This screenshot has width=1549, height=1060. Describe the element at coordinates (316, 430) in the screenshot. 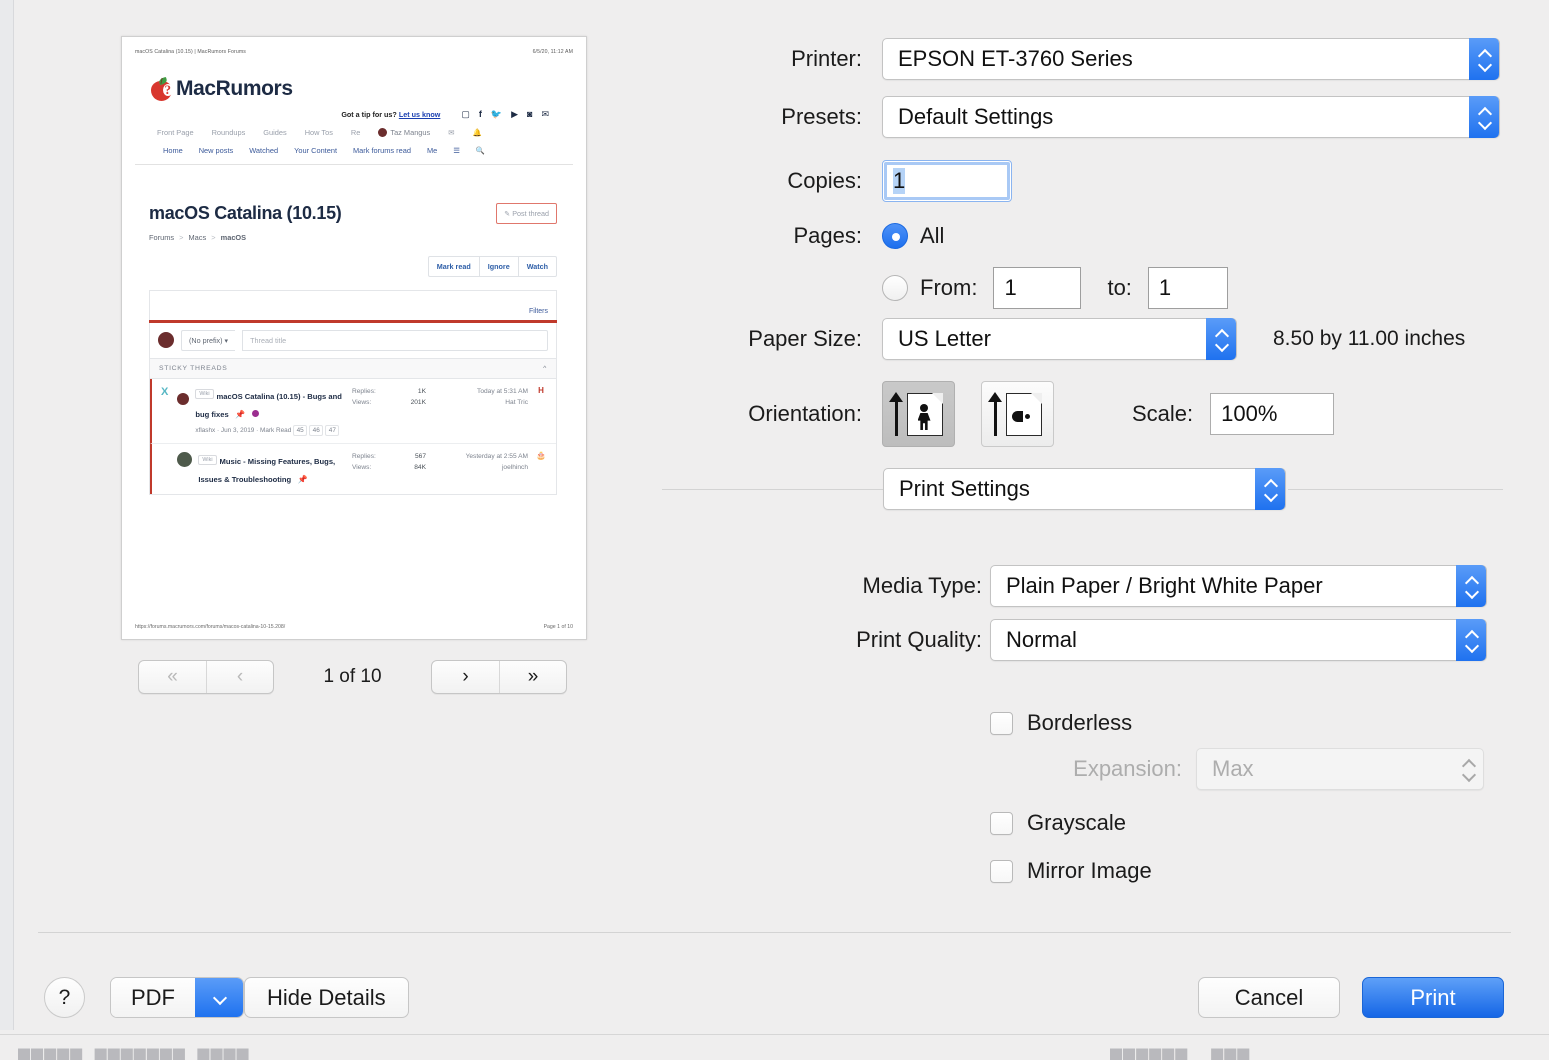

I see `page-chip: 46` at that location.